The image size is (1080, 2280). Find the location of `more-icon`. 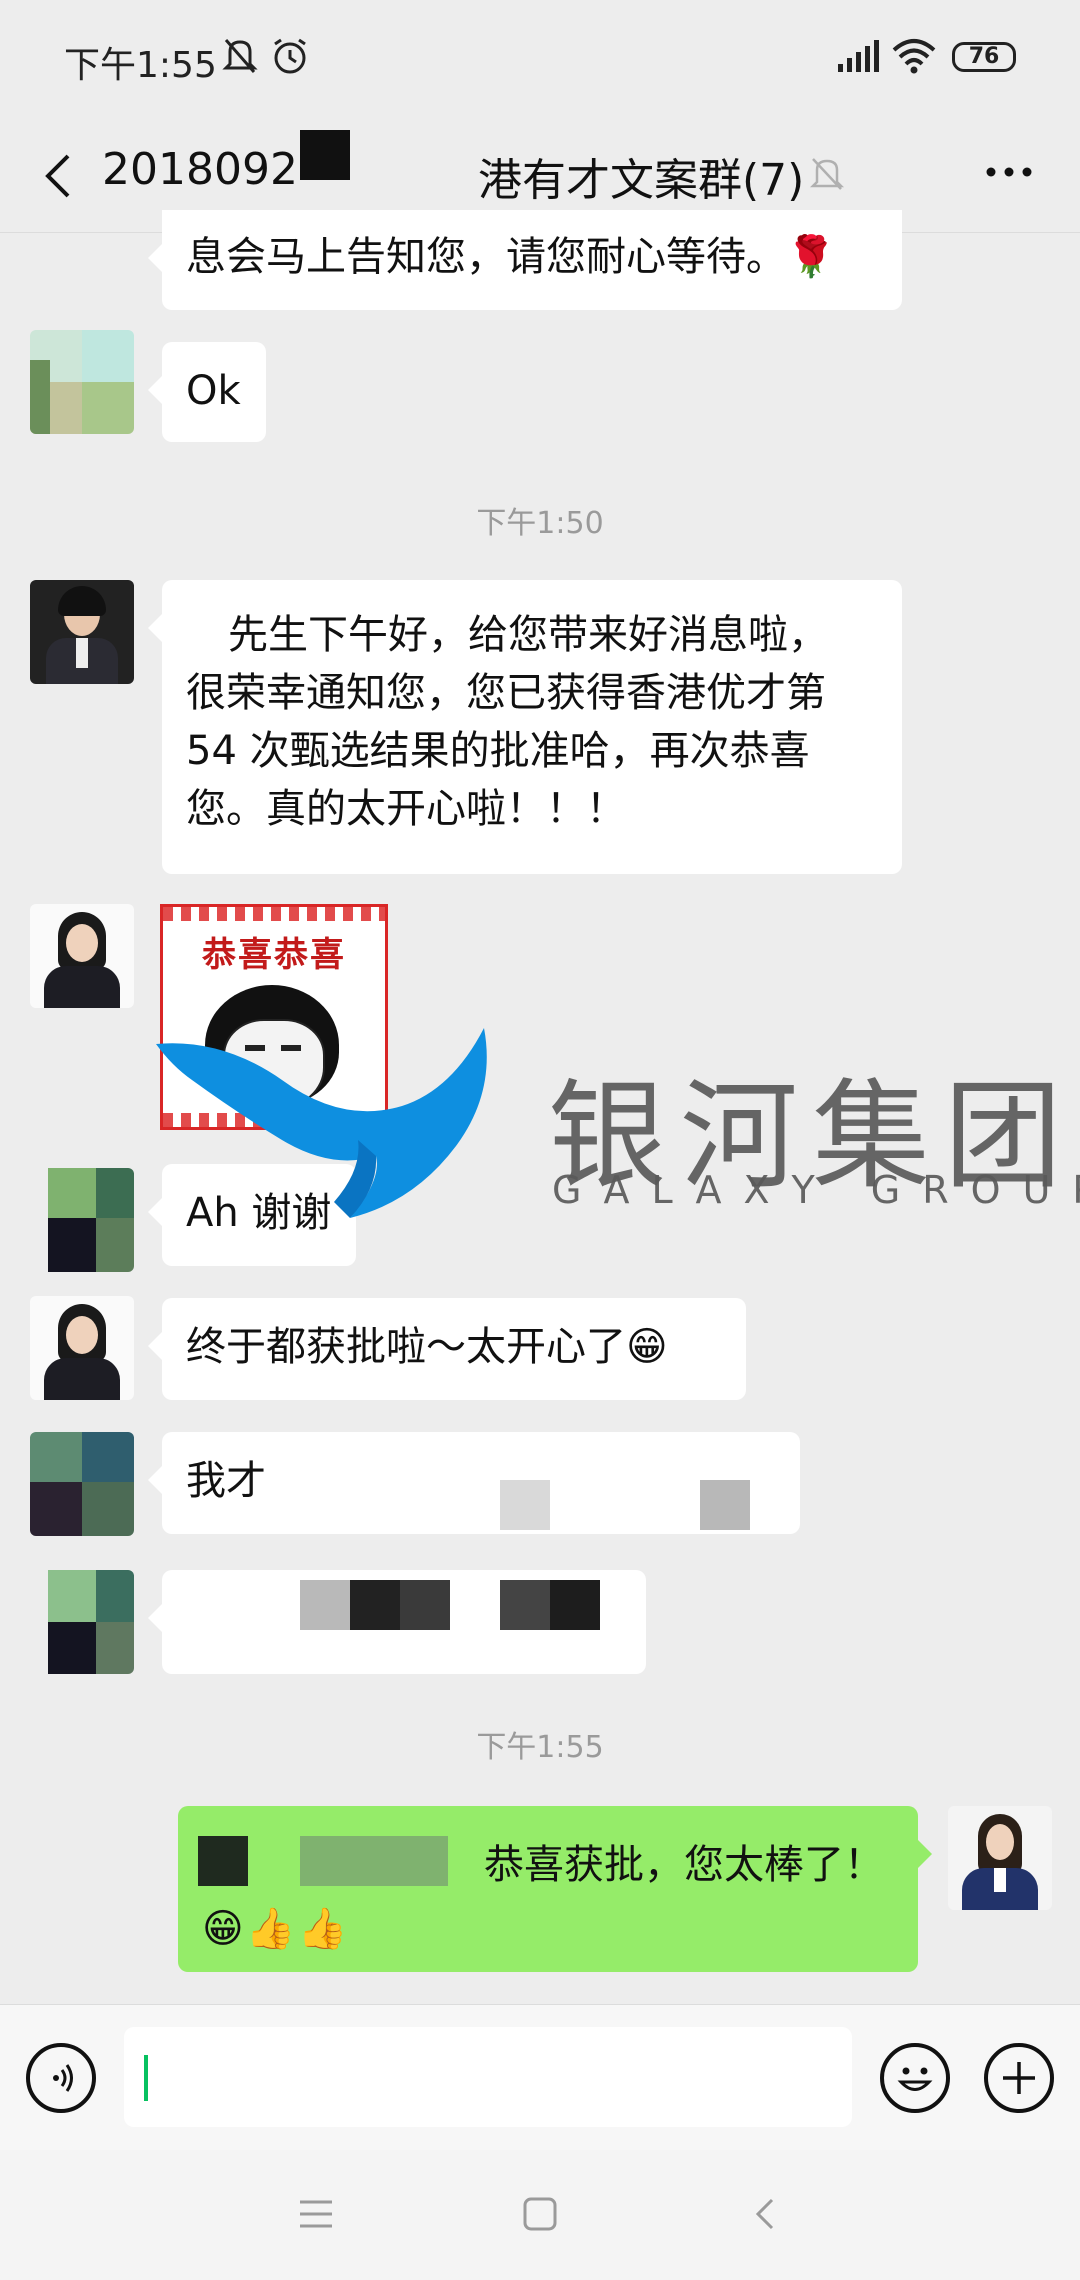

more-icon is located at coordinates (1011, 172).